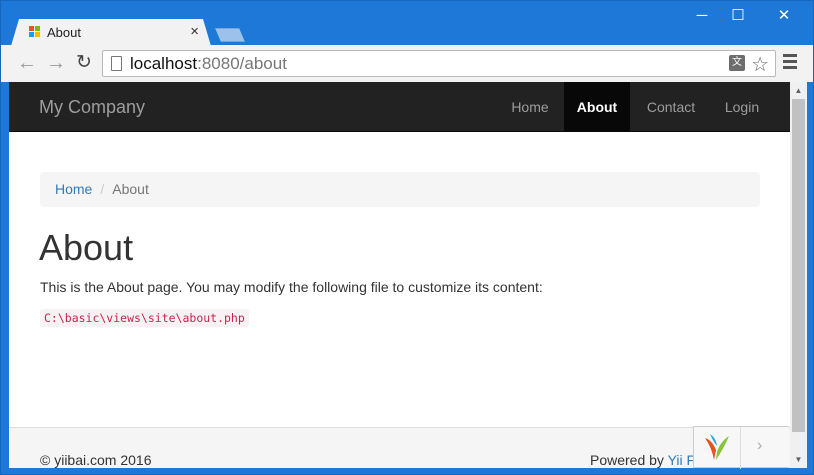 The image size is (814, 475). I want to click on yii-debug-toolbar: ›, so click(741, 447).